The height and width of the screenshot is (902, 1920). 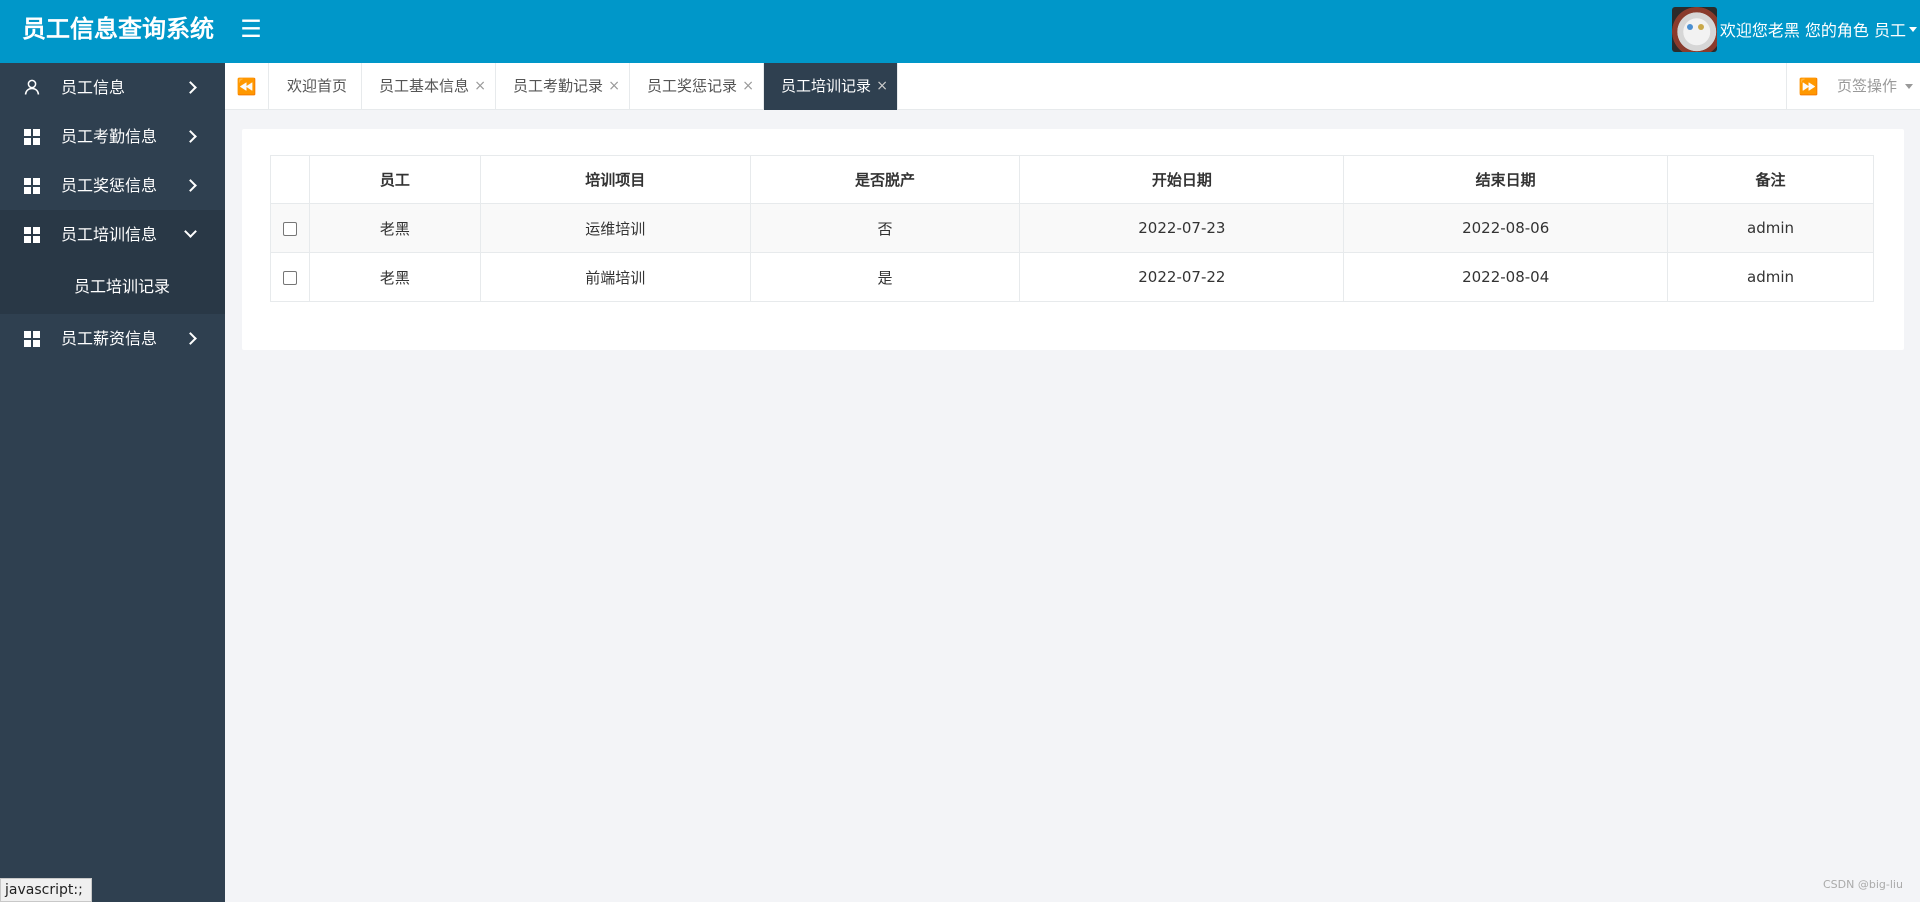 I want to click on browser-status-bar: javascript:;, so click(x=46, y=890).